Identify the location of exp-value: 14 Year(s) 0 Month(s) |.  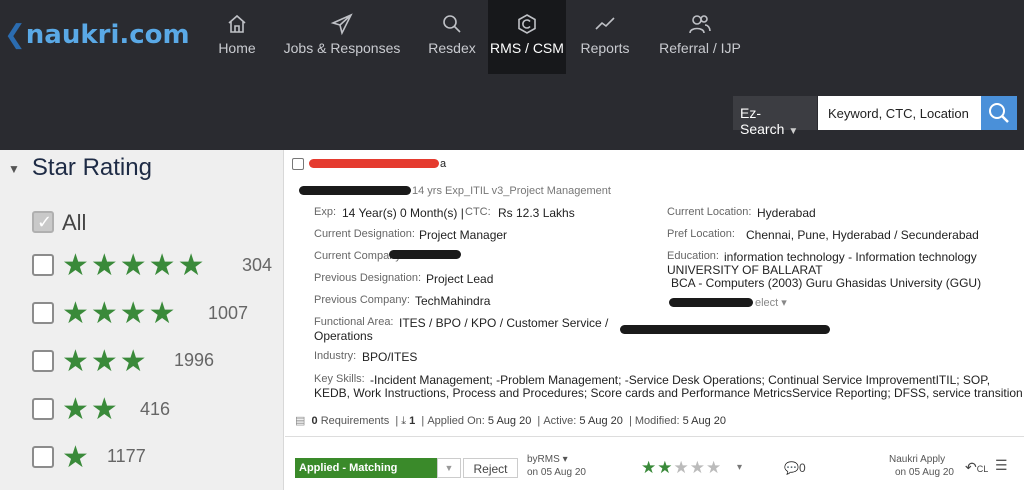
(403, 213).